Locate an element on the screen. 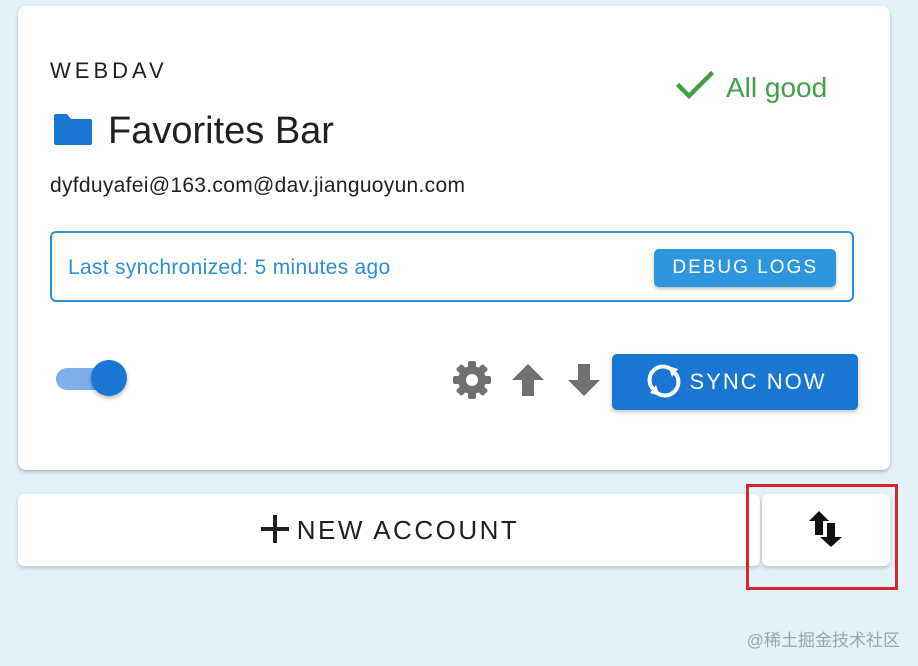 This screenshot has width=918, height=666. sync-status: All good is located at coordinates (751, 88).